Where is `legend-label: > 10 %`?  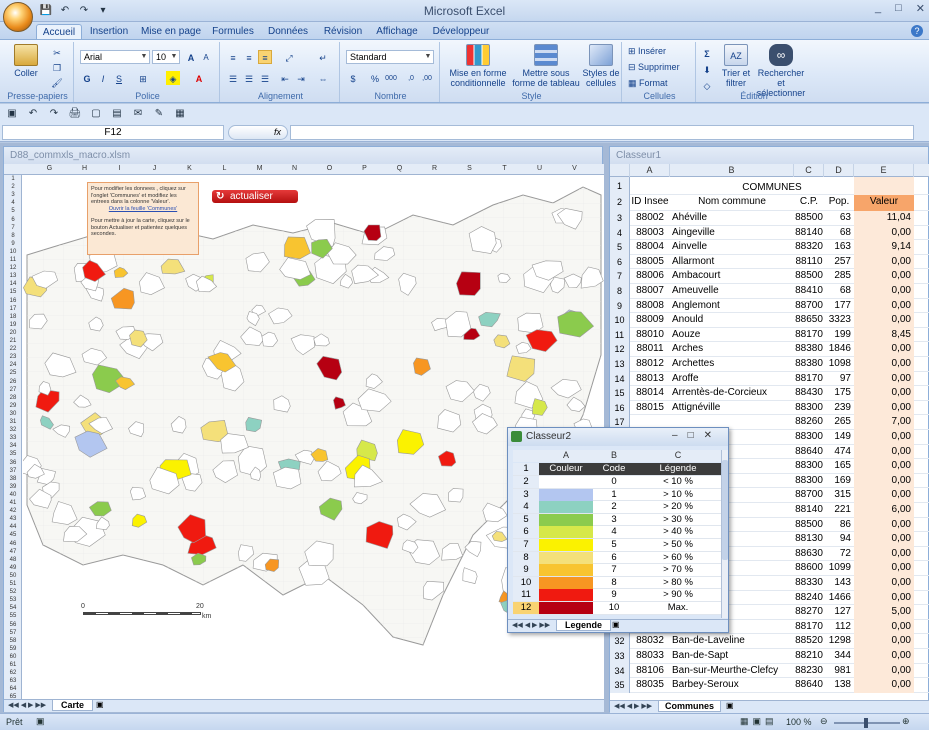 legend-label: > 10 % is located at coordinates (678, 495).